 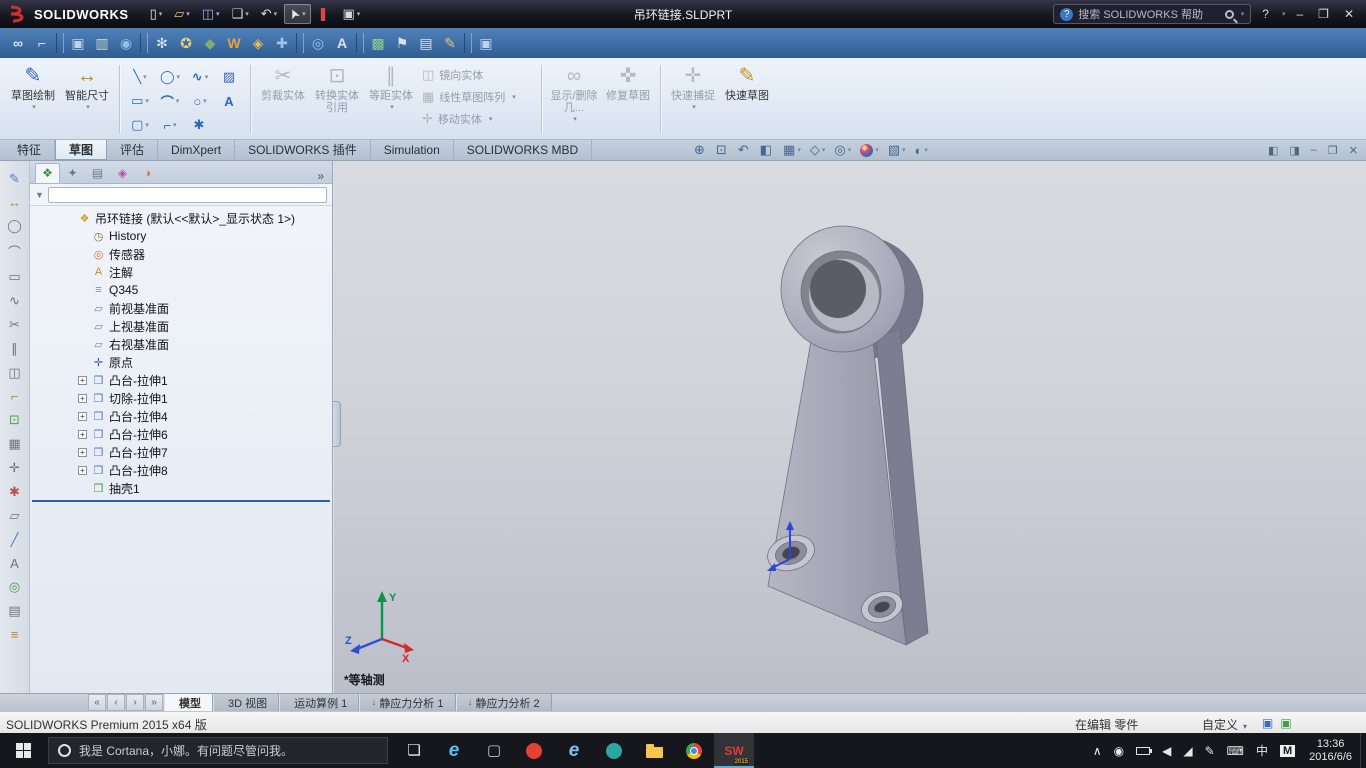 I want to click on zoom-area-icon: ⊡, so click(x=722, y=150).